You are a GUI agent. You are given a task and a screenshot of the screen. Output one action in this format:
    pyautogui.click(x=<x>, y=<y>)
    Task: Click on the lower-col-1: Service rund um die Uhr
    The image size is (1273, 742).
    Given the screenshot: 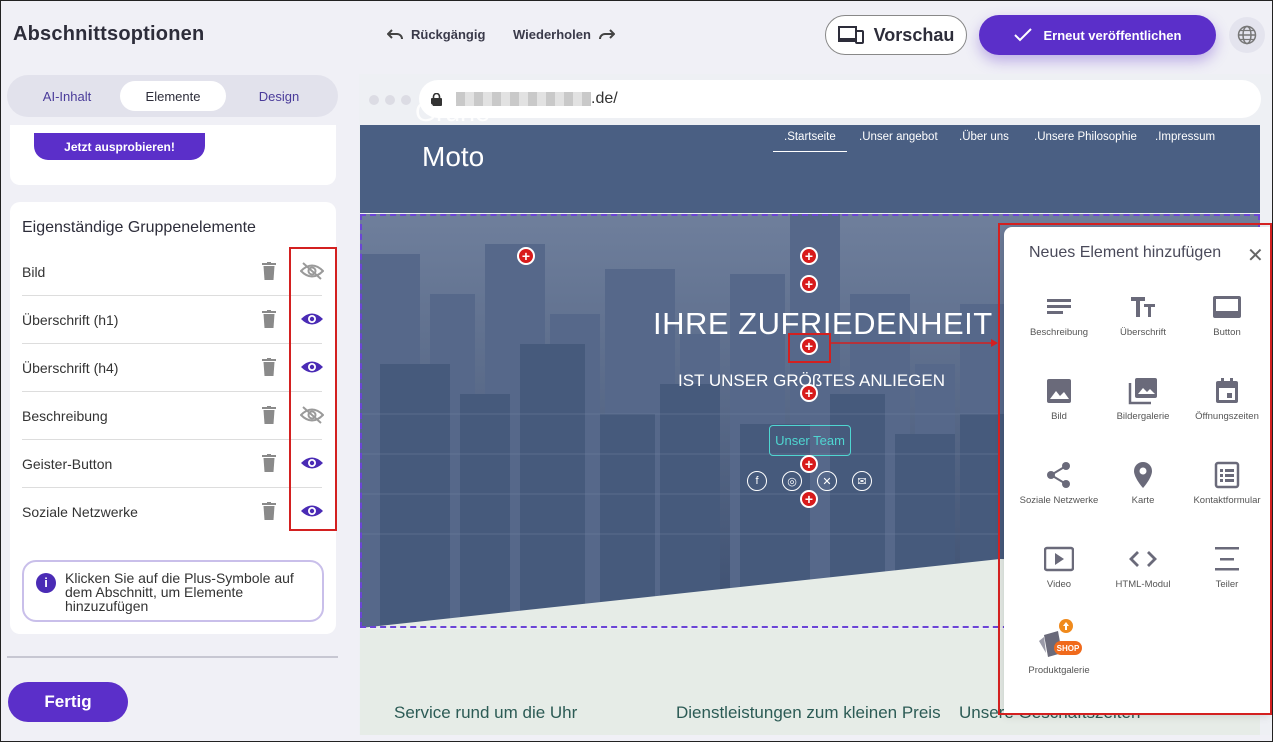 What is the action you would take?
    pyautogui.click(x=486, y=712)
    